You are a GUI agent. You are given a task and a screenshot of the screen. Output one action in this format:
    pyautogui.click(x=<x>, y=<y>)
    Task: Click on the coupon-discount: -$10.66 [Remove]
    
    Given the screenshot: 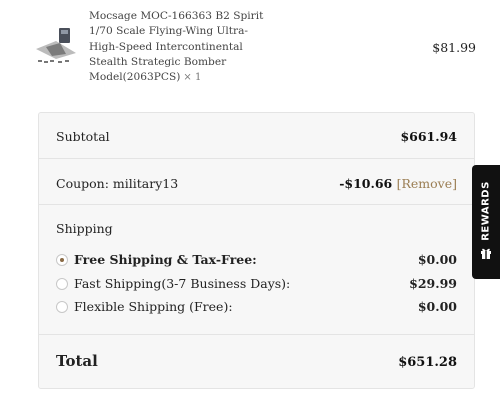 What is the action you would take?
    pyautogui.click(x=398, y=183)
    